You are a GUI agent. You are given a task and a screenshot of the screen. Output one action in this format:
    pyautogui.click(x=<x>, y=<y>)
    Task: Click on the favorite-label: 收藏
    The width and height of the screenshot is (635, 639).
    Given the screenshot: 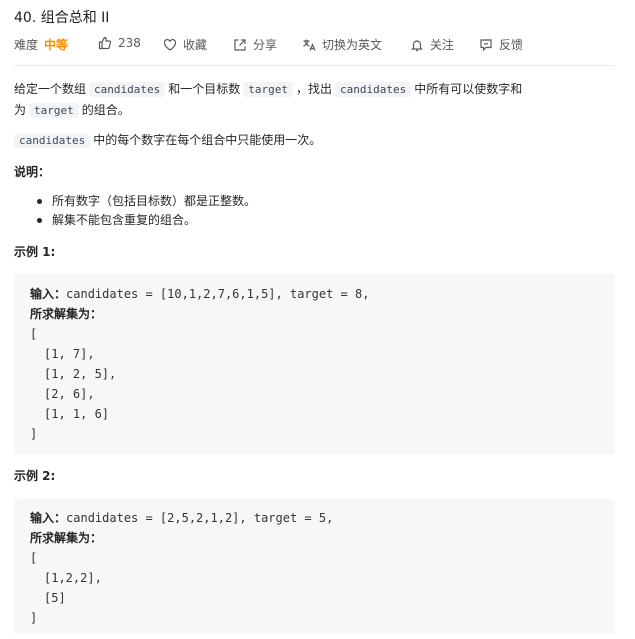 What is the action you would take?
    pyautogui.click(x=195, y=45)
    